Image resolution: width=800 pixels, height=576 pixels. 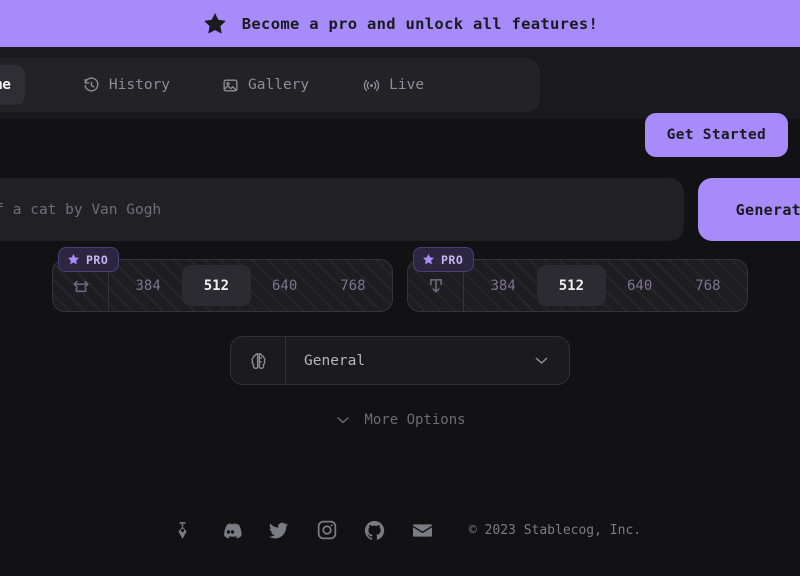 What do you see at coordinates (400, 279) in the screenshot?
I see `dimension-selectors: PRO 384 512 640 768 PRO 384 512 640 768` at bounding box center [400, 279].